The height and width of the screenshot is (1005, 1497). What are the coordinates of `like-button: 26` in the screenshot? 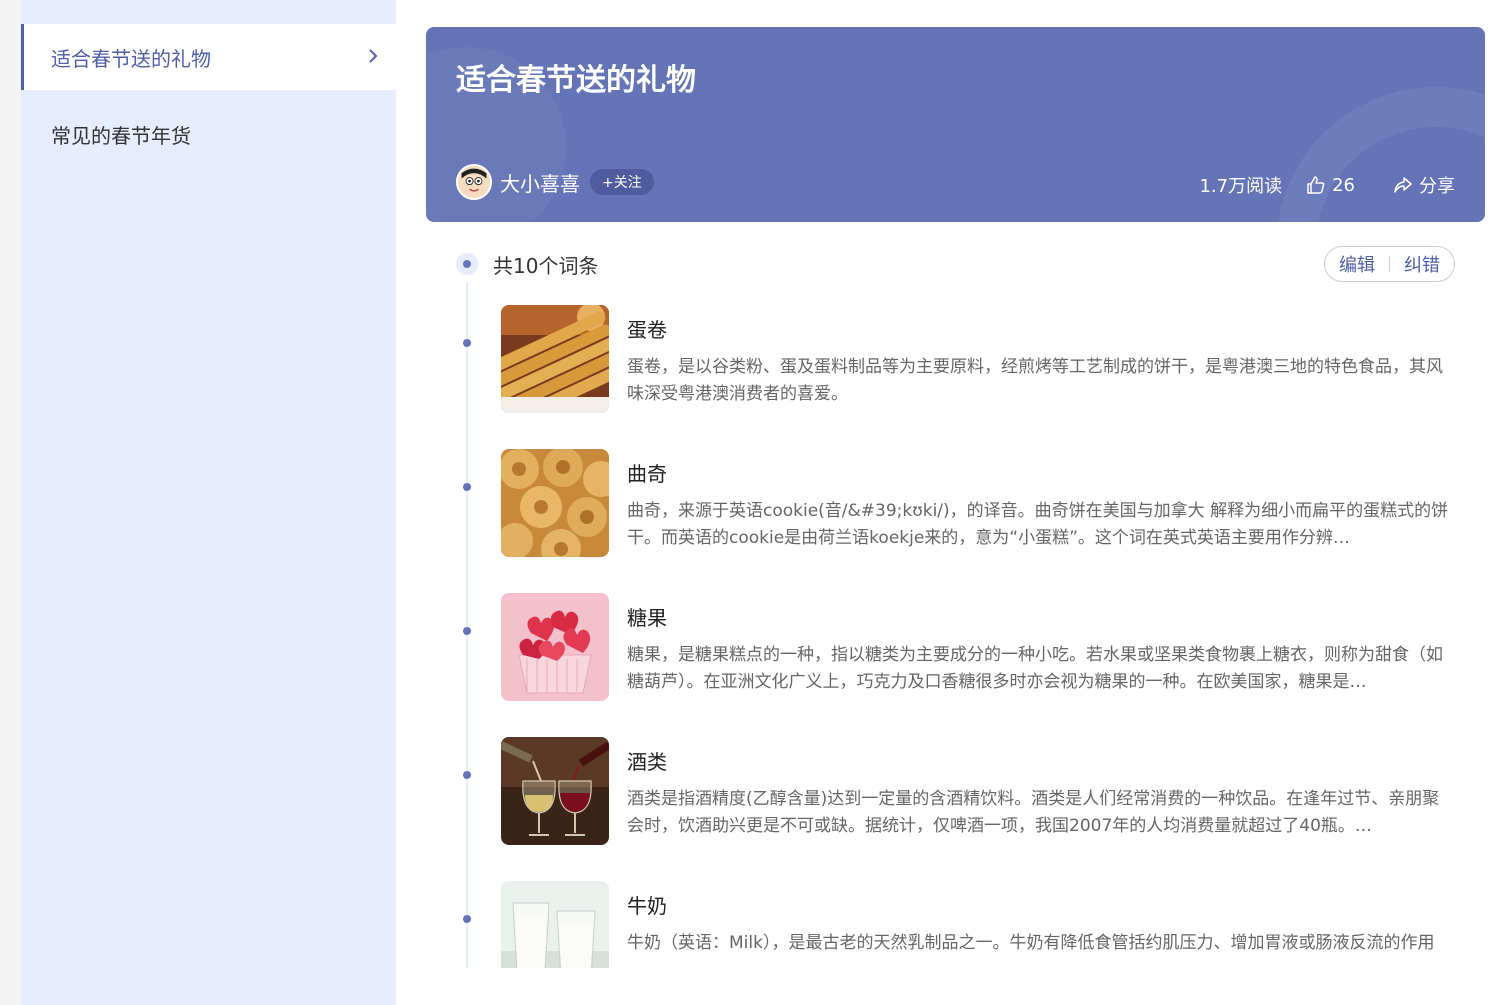 It's located at (1330, 185).